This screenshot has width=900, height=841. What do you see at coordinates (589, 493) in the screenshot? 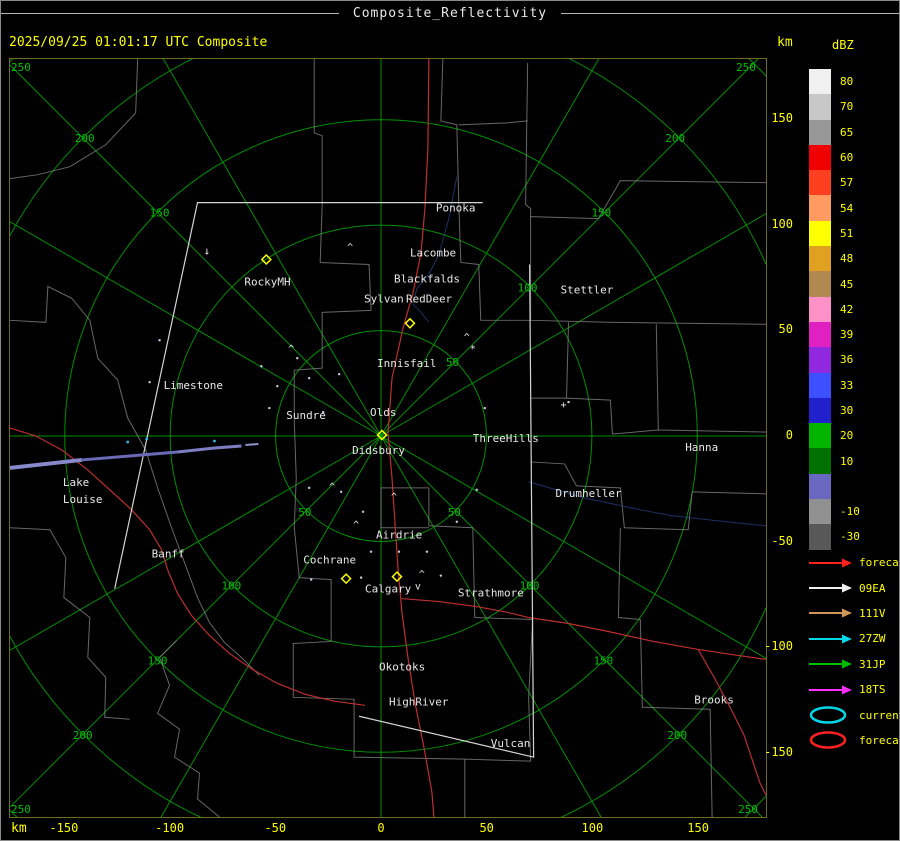
I see `city-label: Drumheller` at bounding box center [589, 493].